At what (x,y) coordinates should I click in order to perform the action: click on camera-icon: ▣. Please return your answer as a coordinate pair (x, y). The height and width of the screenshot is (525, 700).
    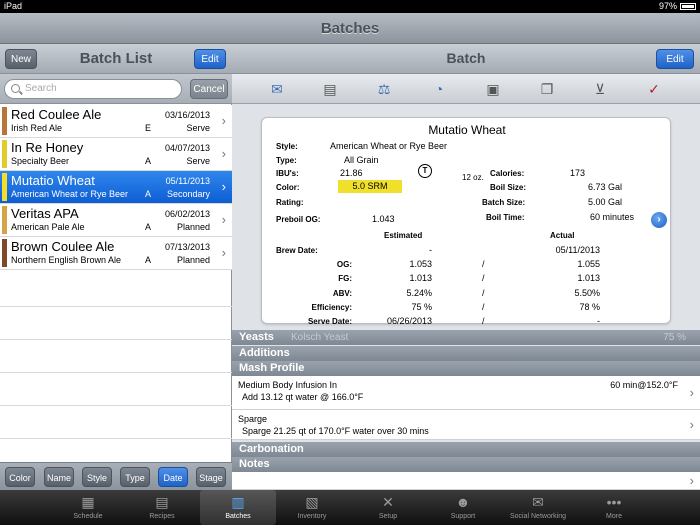
    Looking at the image, I should click on (493, 89).